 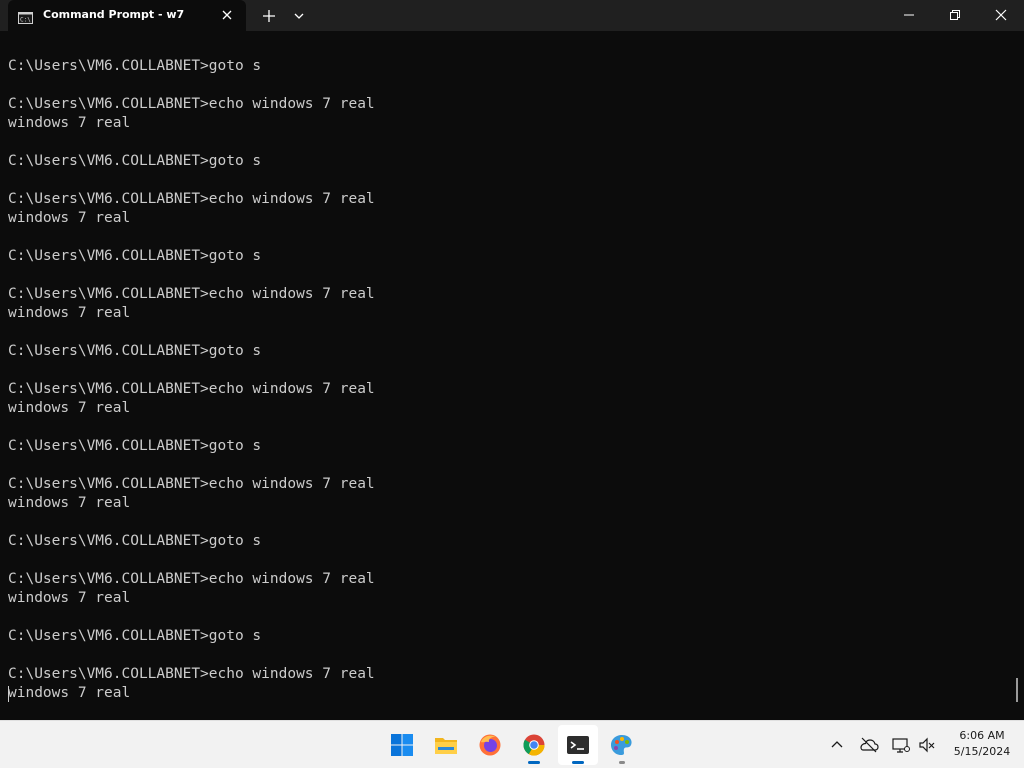 I want to click on volume-tray, so click(x=927, y=745).